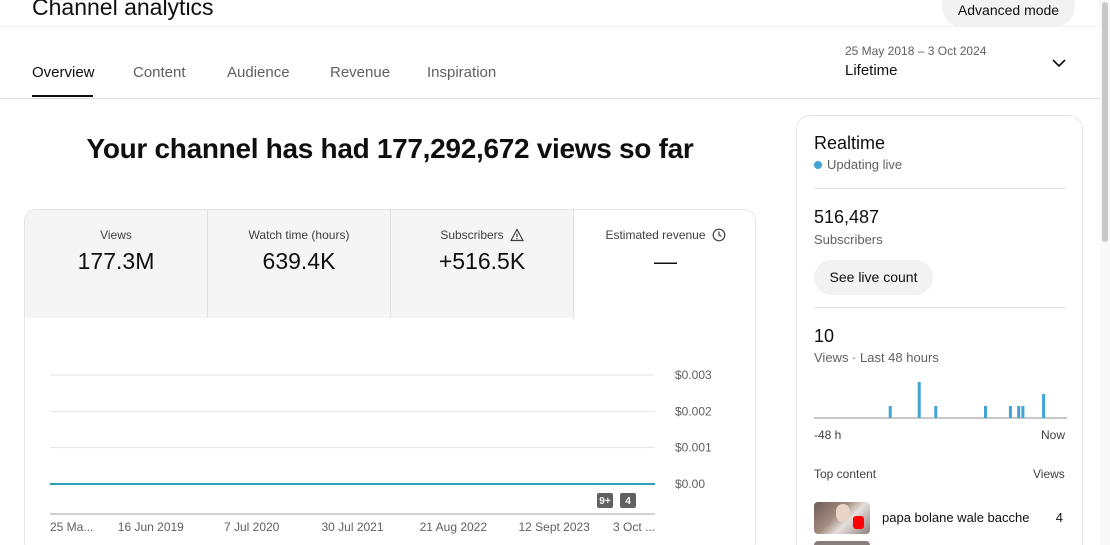  What do you see at coordinates (690, 484) in the screenshot?
I see `y-tick-label: $0.00` at bounding box center [690, 484].